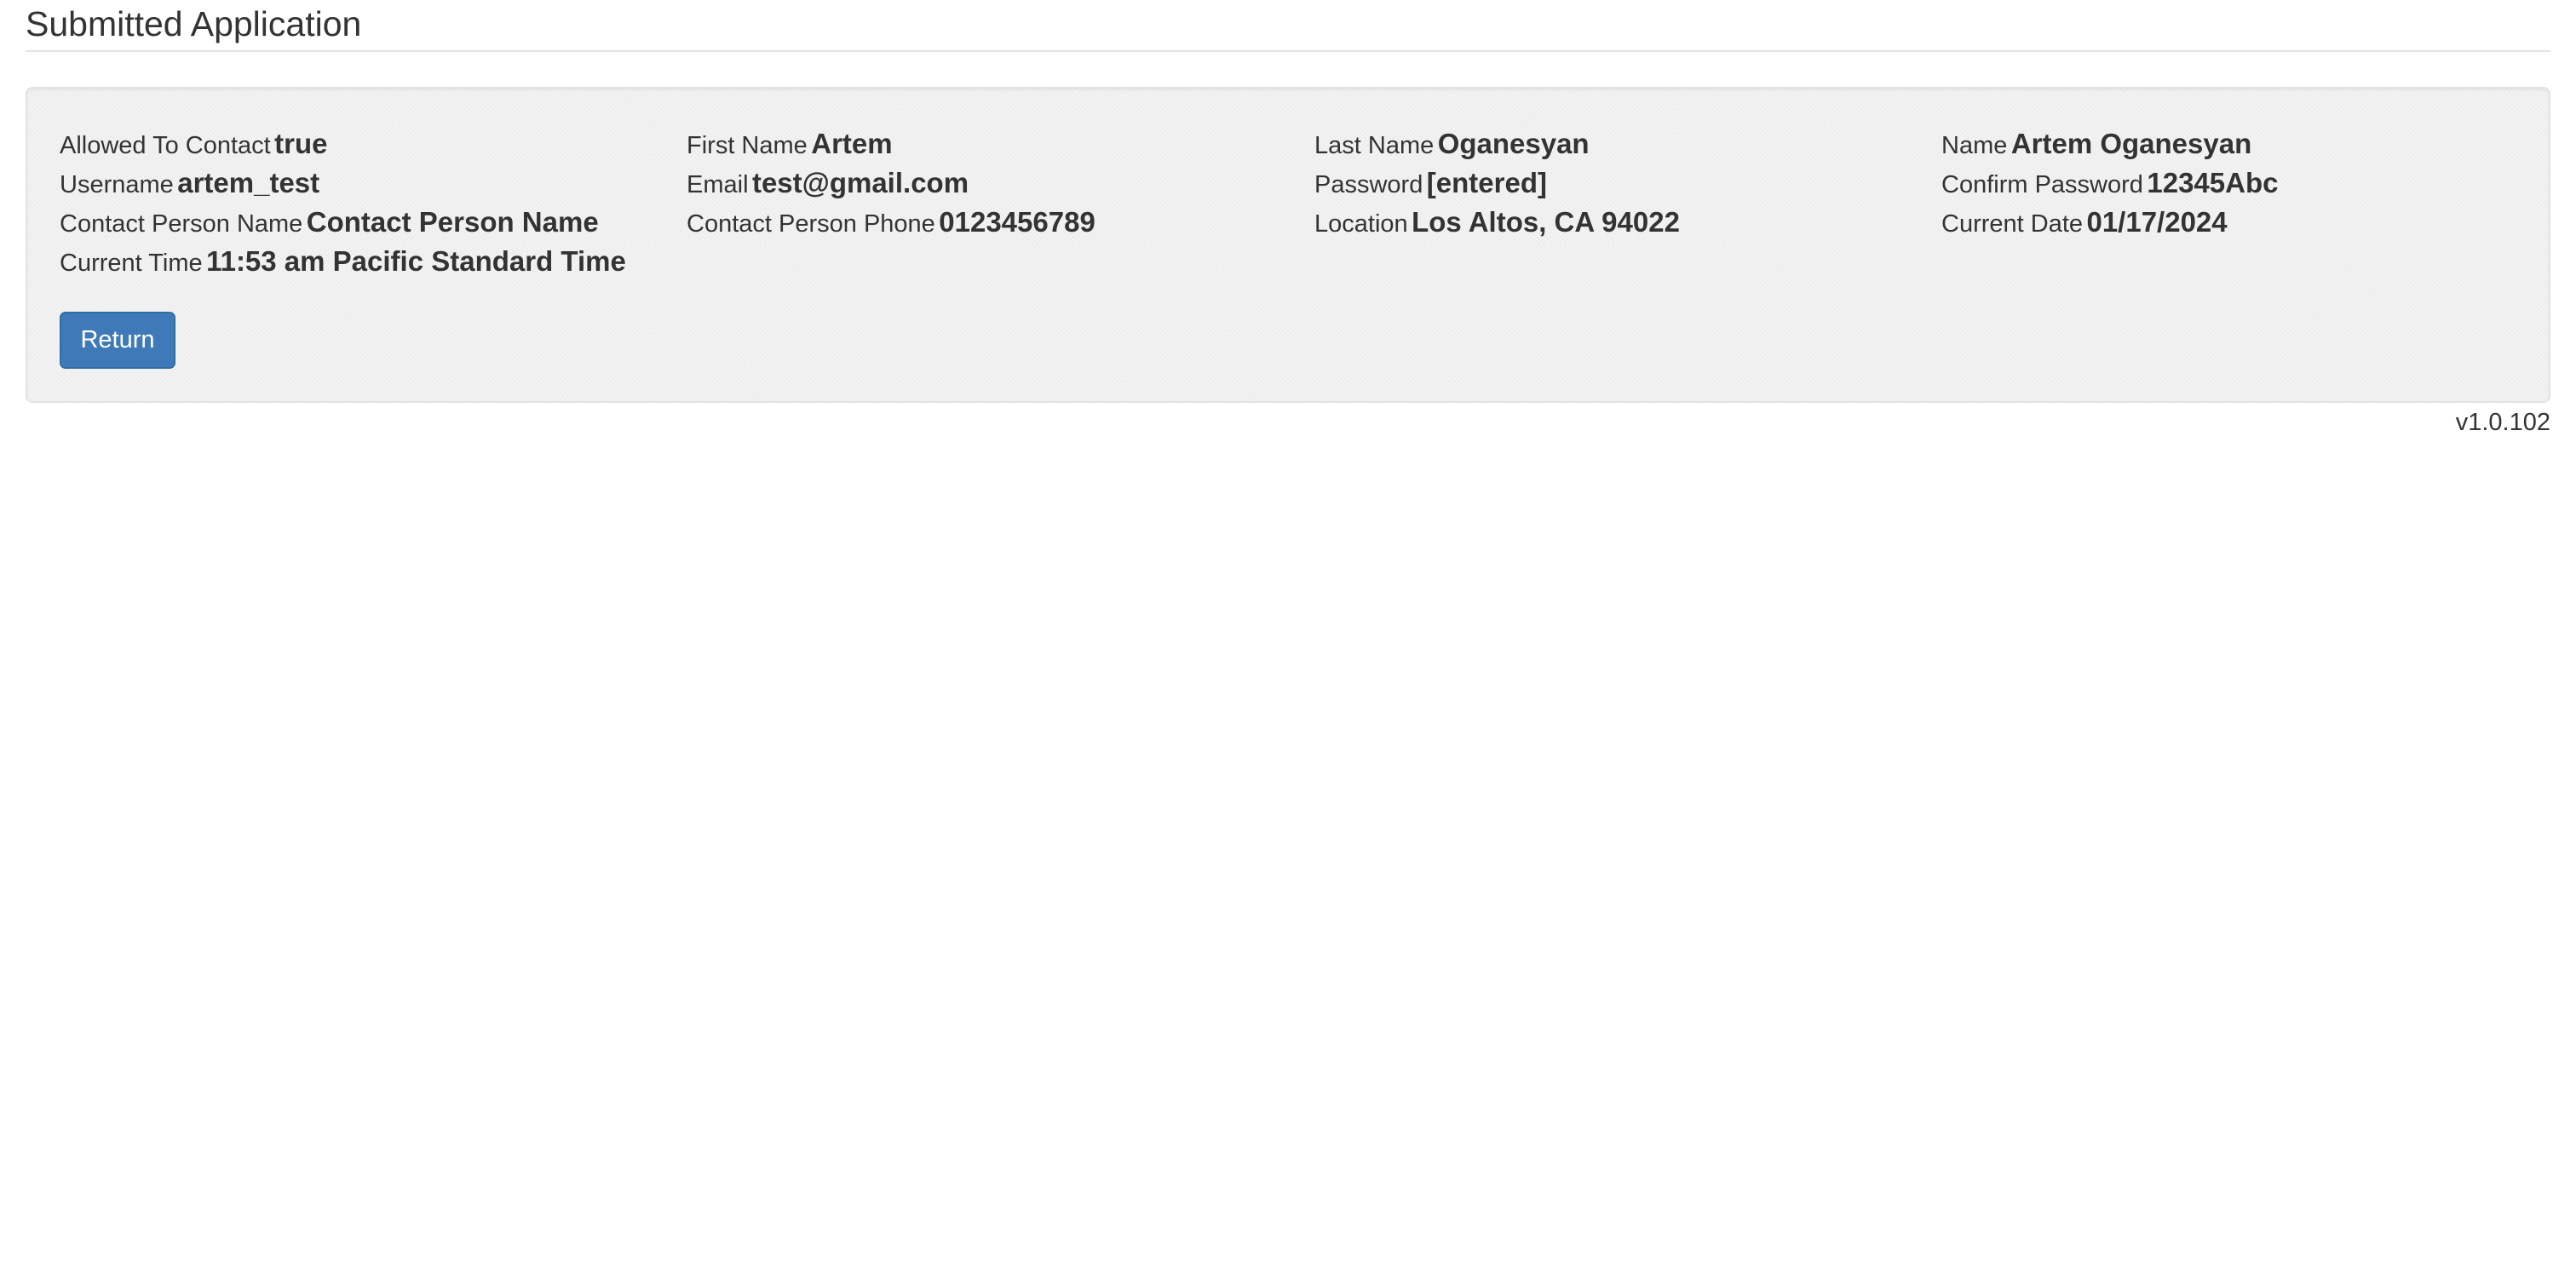  What do you see at coordinates (1017, 222) in the screenshot?
I see `field-value: 0123456789` at bounding box center [1017, 222].